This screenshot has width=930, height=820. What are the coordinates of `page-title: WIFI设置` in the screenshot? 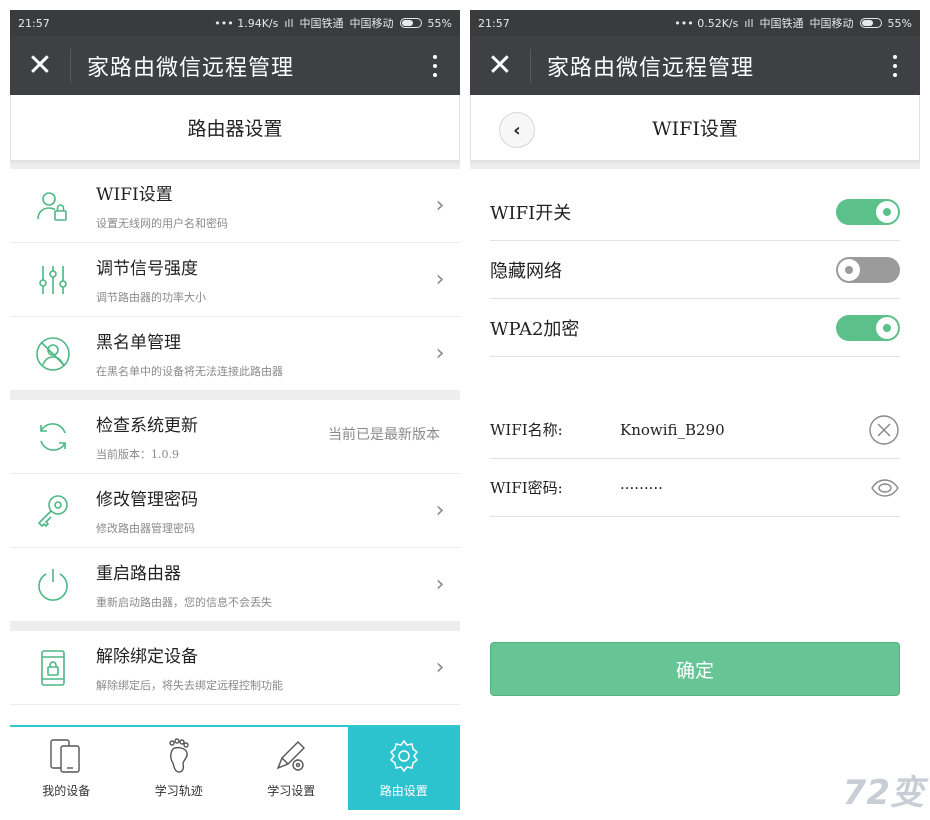 It's located at (695, 129).